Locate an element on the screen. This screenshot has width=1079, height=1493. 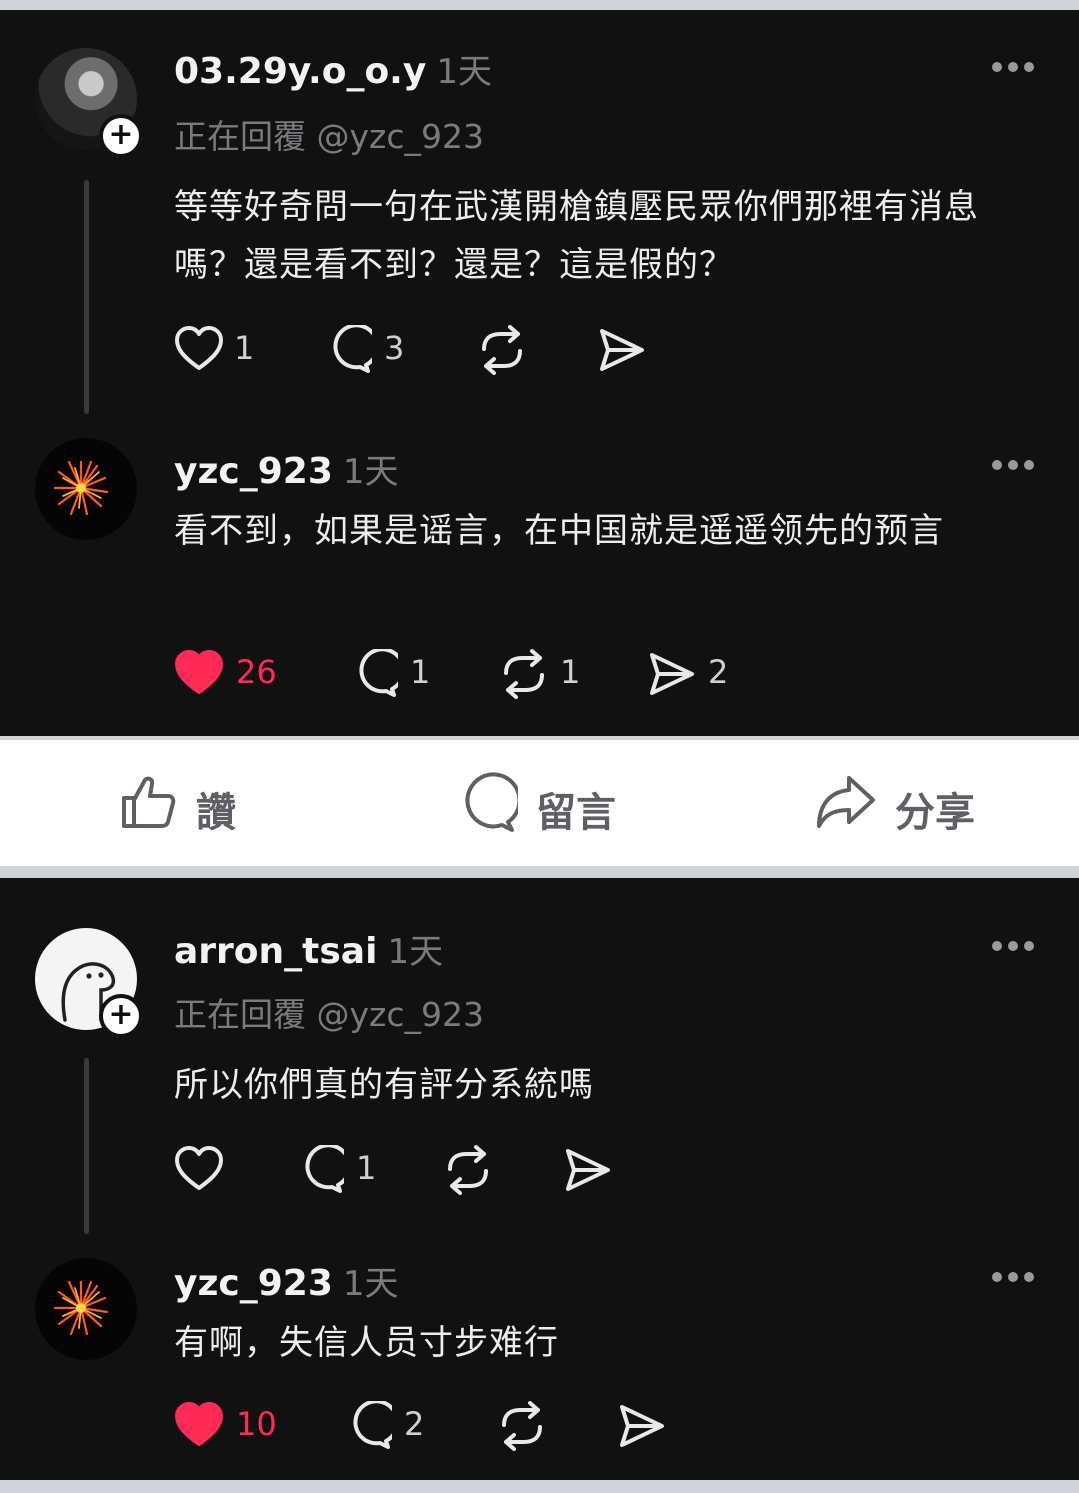
comment-count: 2 is located at coordinates (414, 1424).